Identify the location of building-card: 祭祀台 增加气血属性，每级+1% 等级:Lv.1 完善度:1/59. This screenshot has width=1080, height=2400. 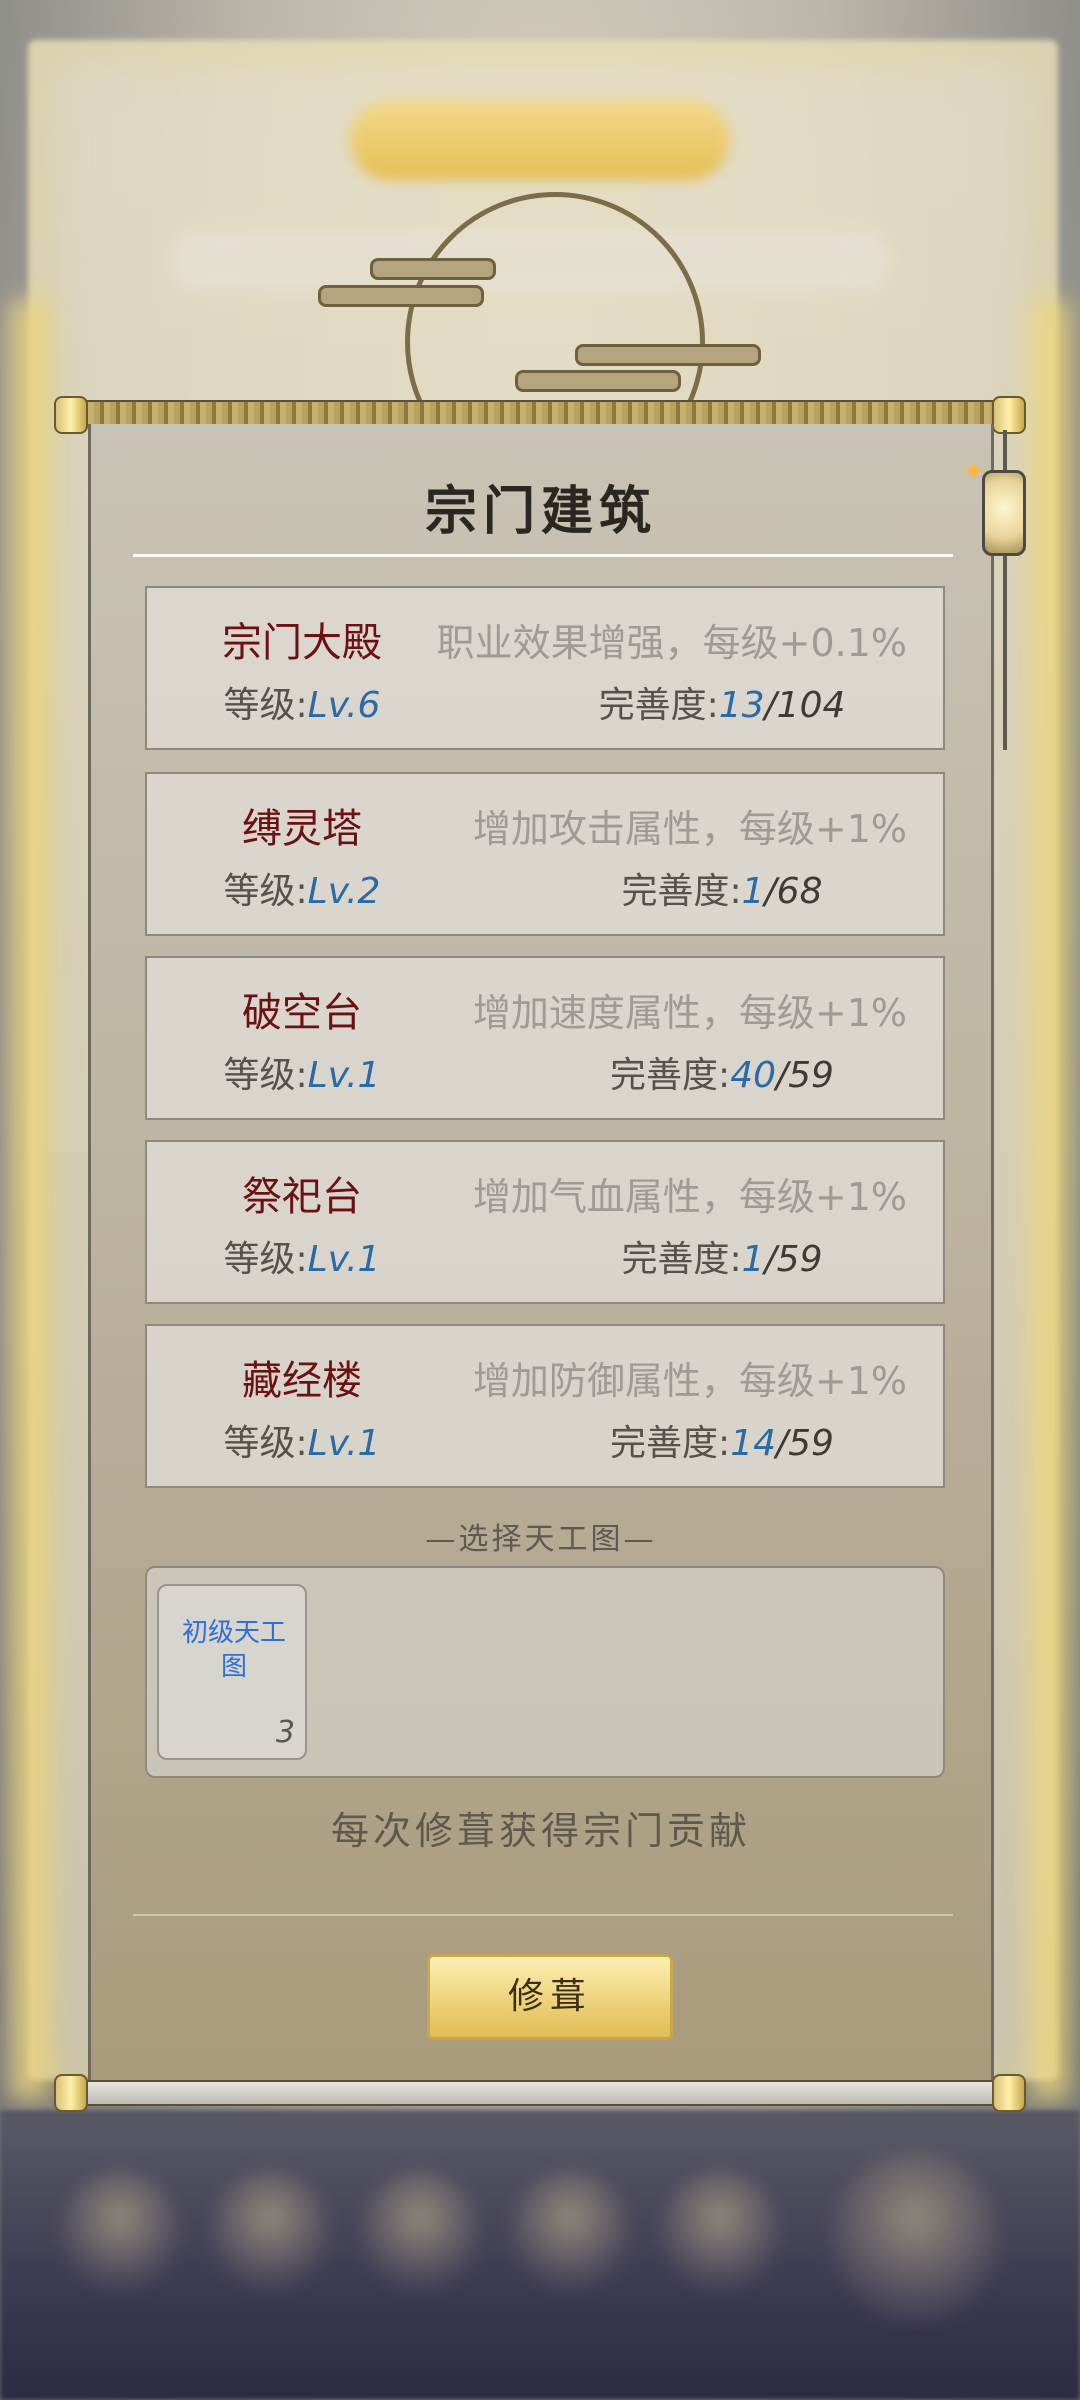
(545, 1222).